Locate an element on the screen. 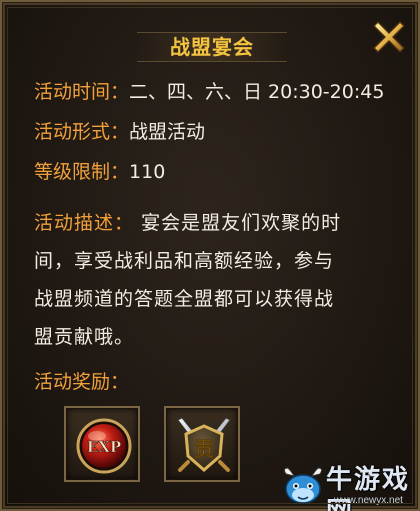  reward-slot-exp: EXP is located at coordinates (102, 444).